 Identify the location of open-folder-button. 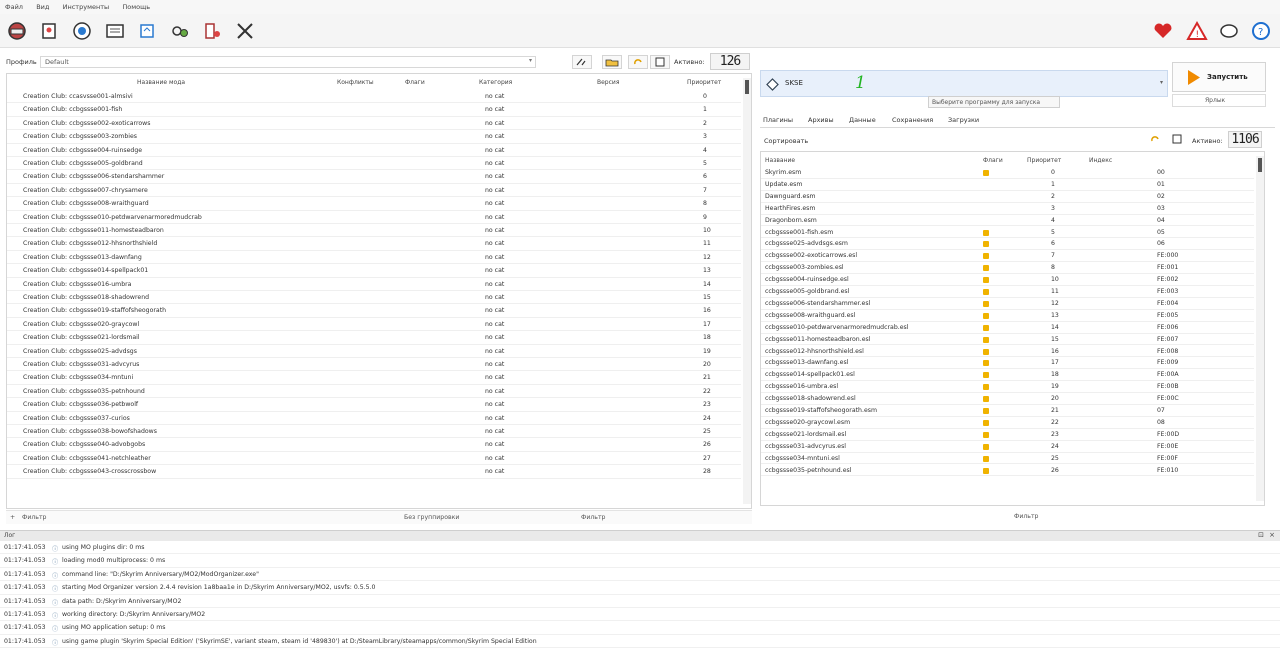
(612, 62).